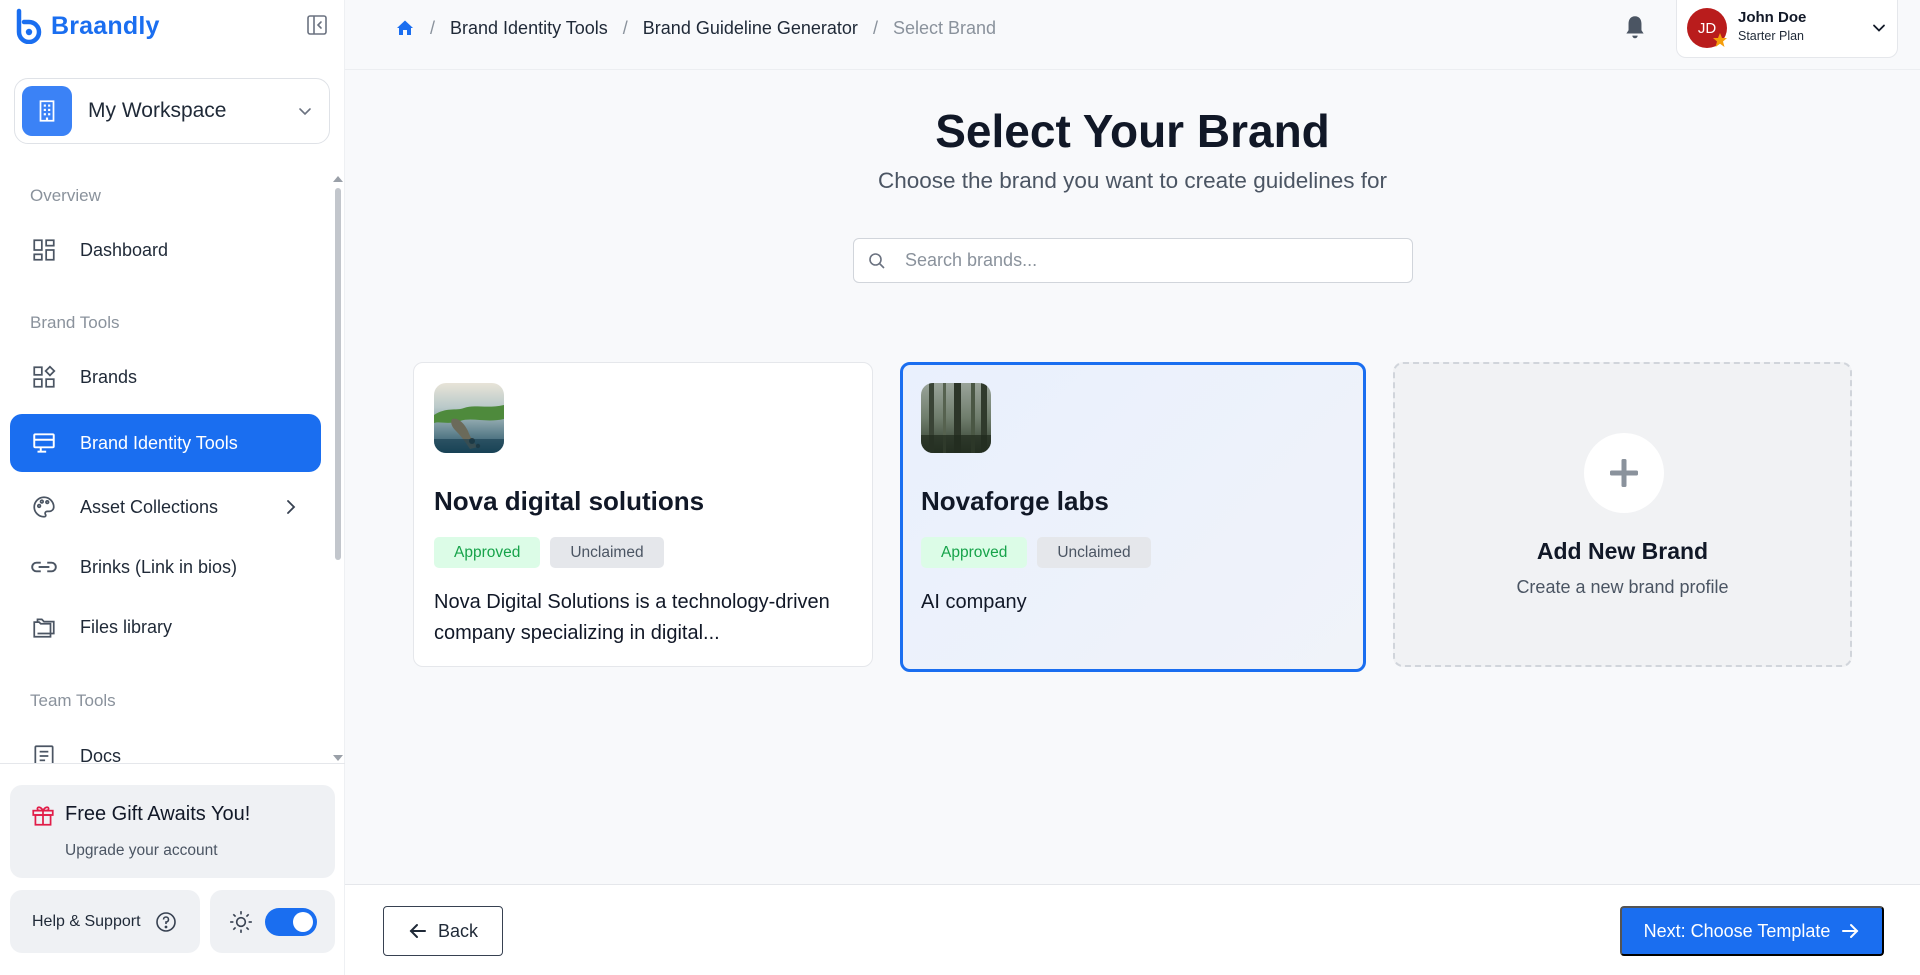  Describe the element at coordinates (75, 322) in the screenshot. I see `nav-section-brand-tools: Brand Tools` at that location.